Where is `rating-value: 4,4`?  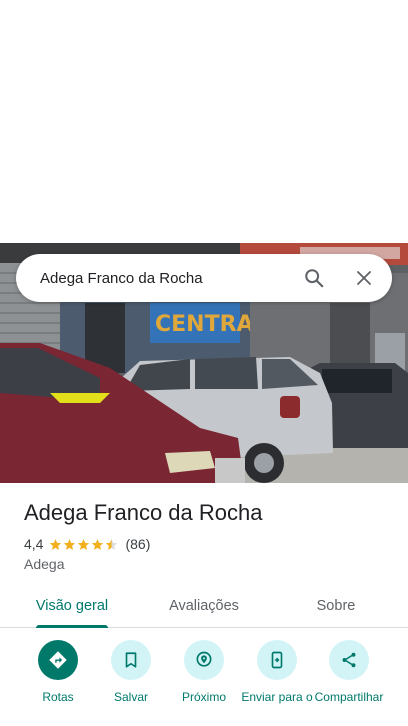 rating-value: 4,4 is located at coordinates (34, 544).